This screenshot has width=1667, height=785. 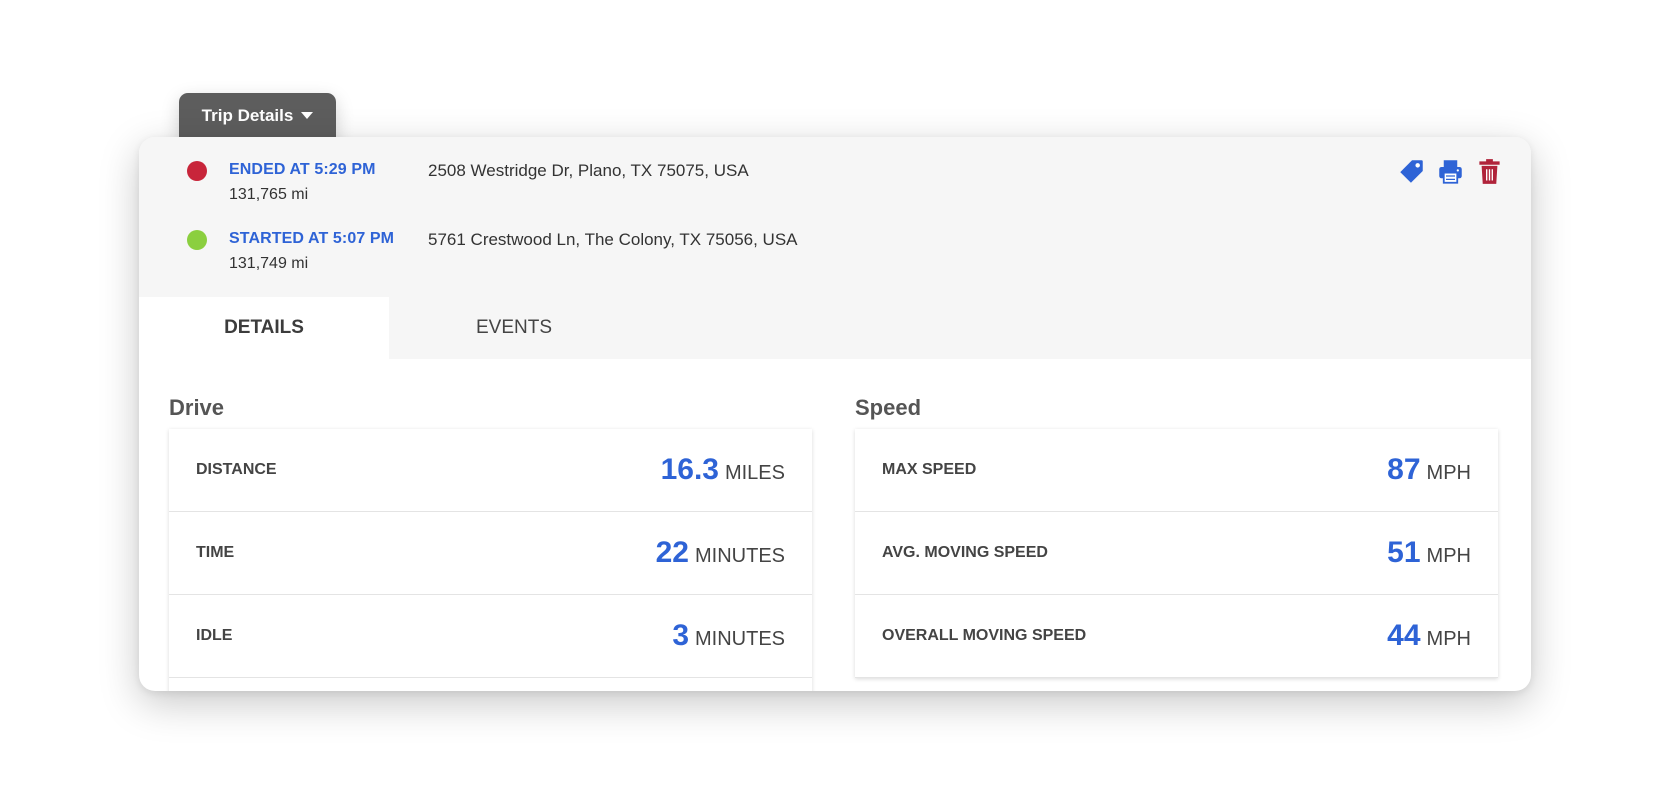 I want to click on stat-row-time: TIME 22 MINUTES, so click(x=490, y=553).